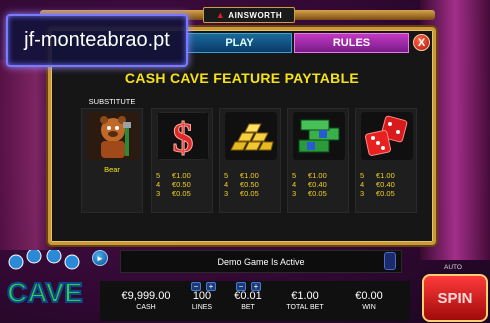 Image resolution: width=490 pixels, height=323 pixels. What do you see at coordinates (387, 136) in the screenshot?
I see `dice-icon` at bounding box center [387, 136].